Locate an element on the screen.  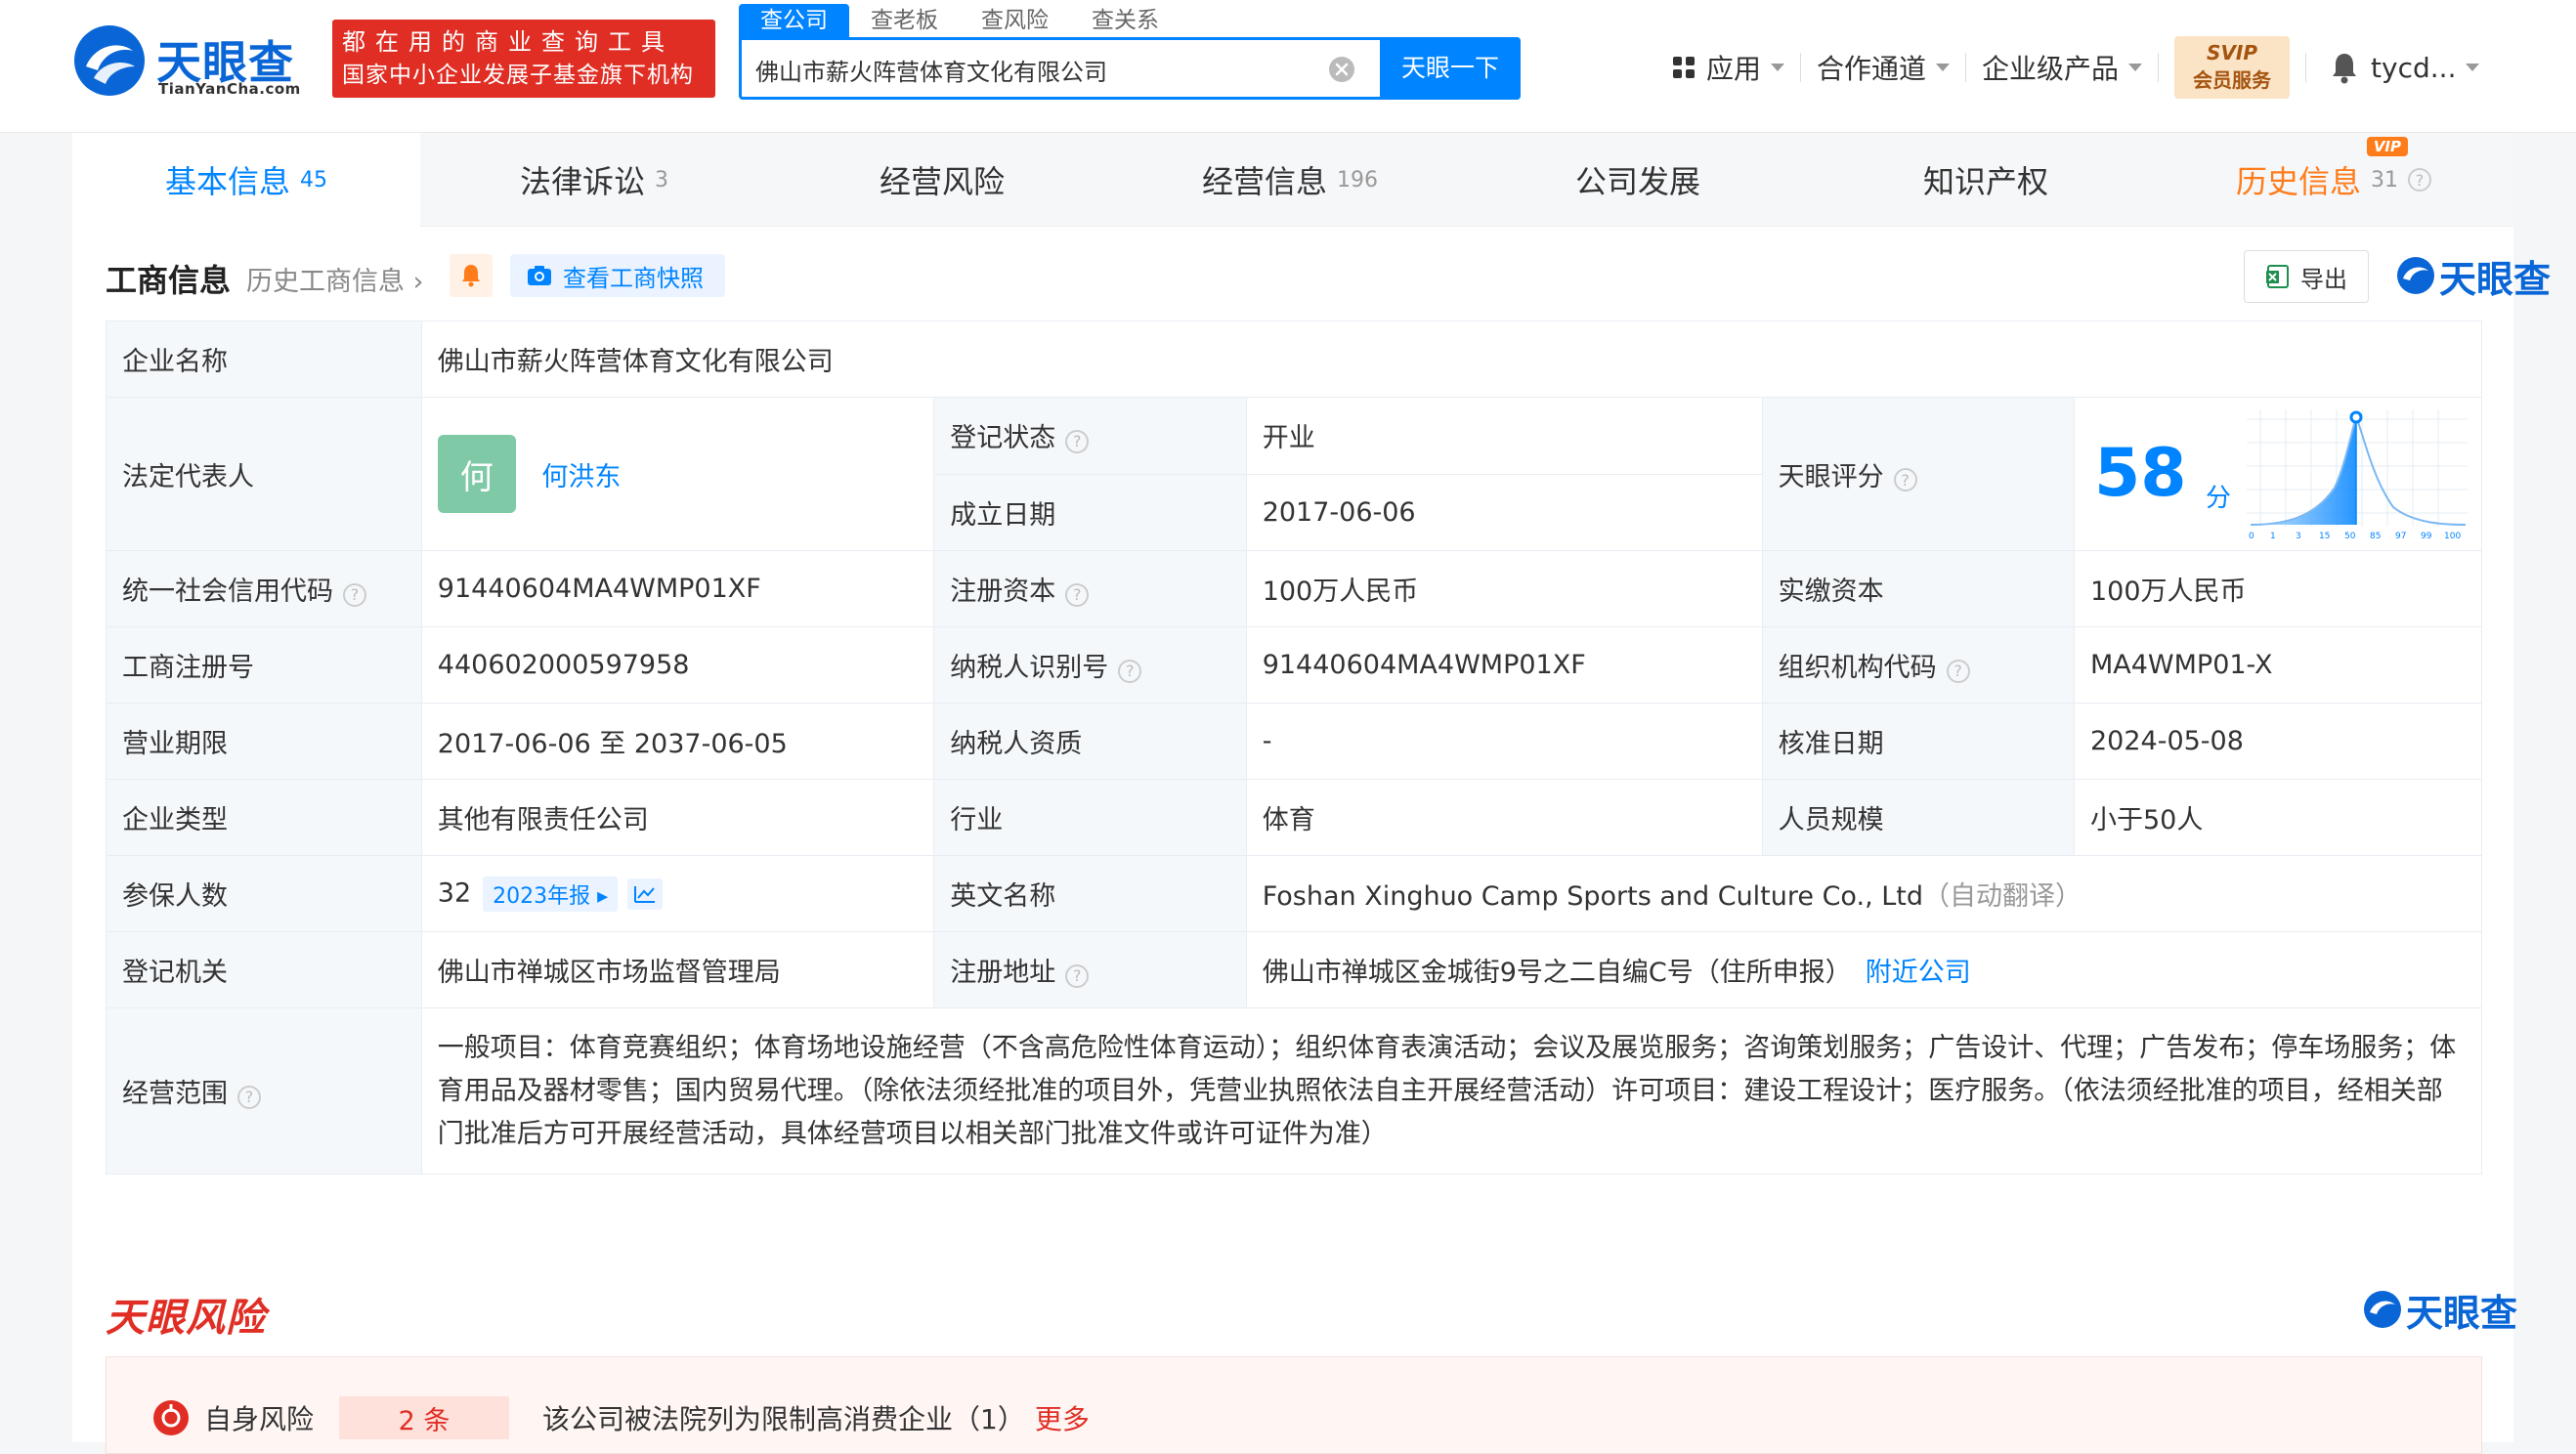
export-label: 导出 is located at coordinates (2324, 279).